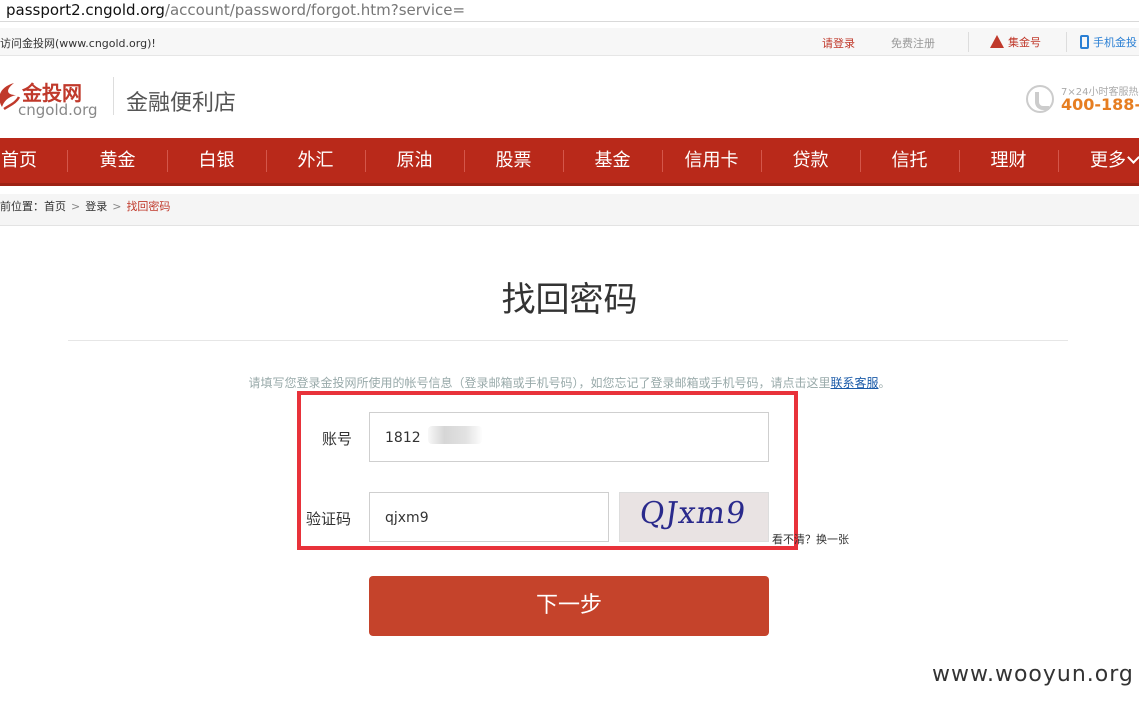 Image resolution: width=1139 pixels, height=706 pixels. I want to click on chevron-down-icon, so click(1133, 157).